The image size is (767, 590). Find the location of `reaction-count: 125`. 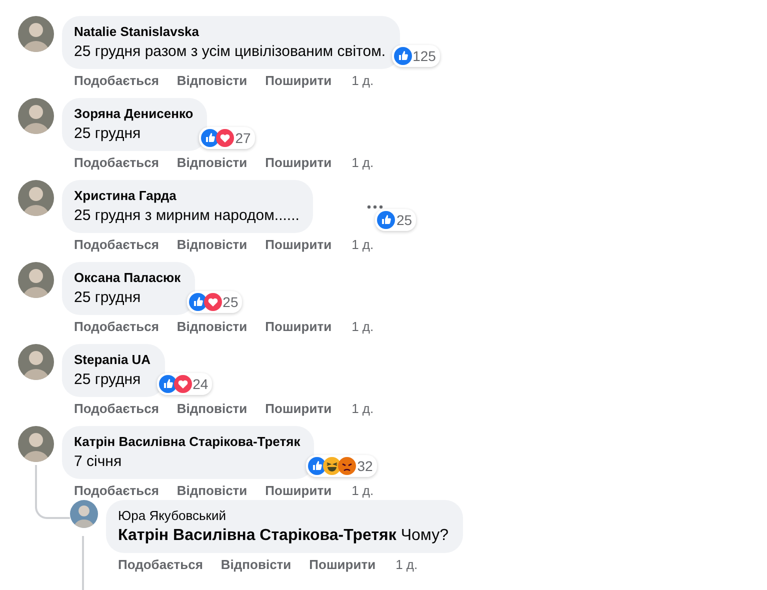

reaction-count: 125 is located at coordinates (424, 56).